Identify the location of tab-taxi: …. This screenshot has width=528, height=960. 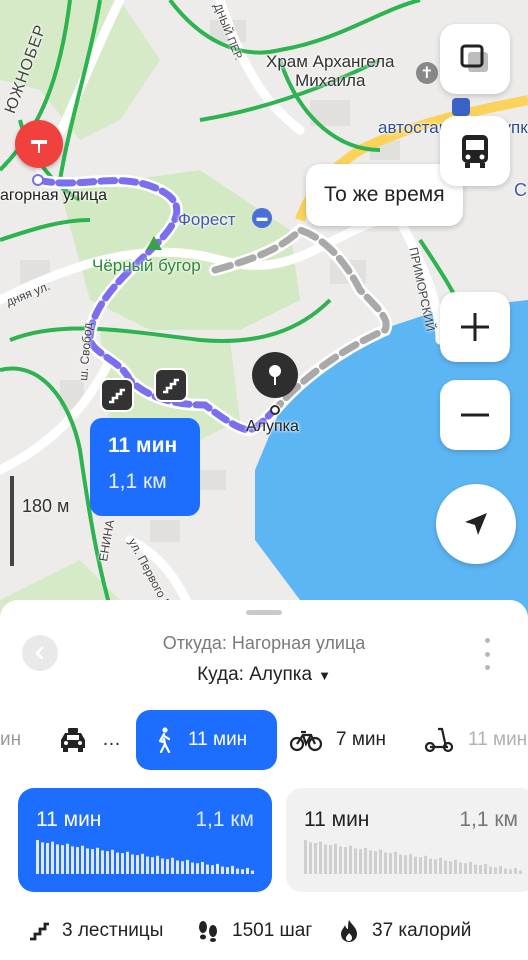
(89, 740).